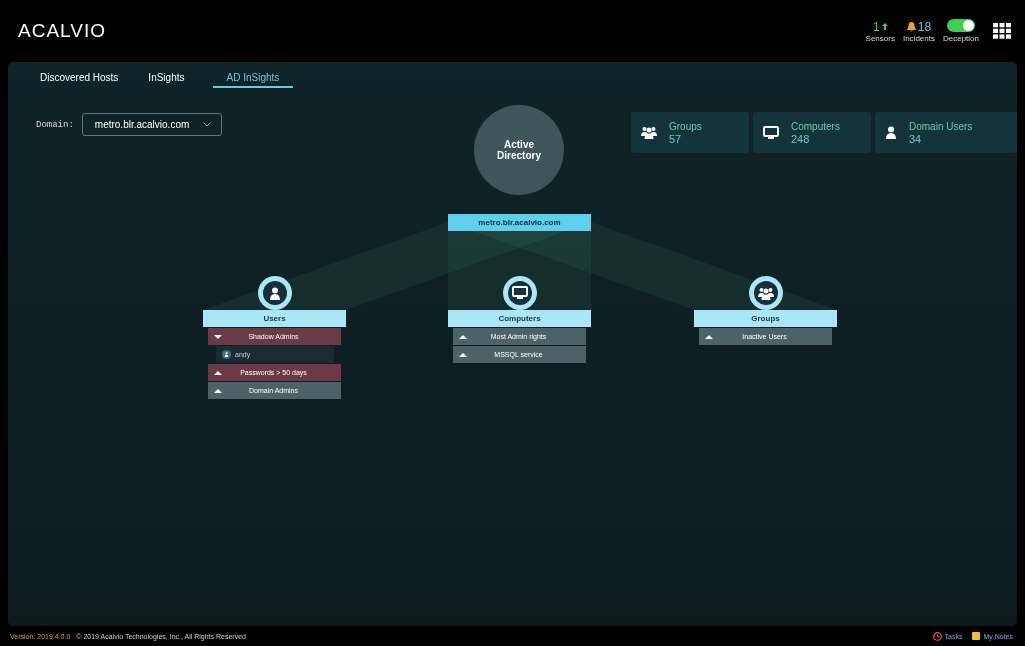  What do you see at coordinates (937, 636) in the screenshot?
I see `clock-icon` at bounding box center [937, 636].